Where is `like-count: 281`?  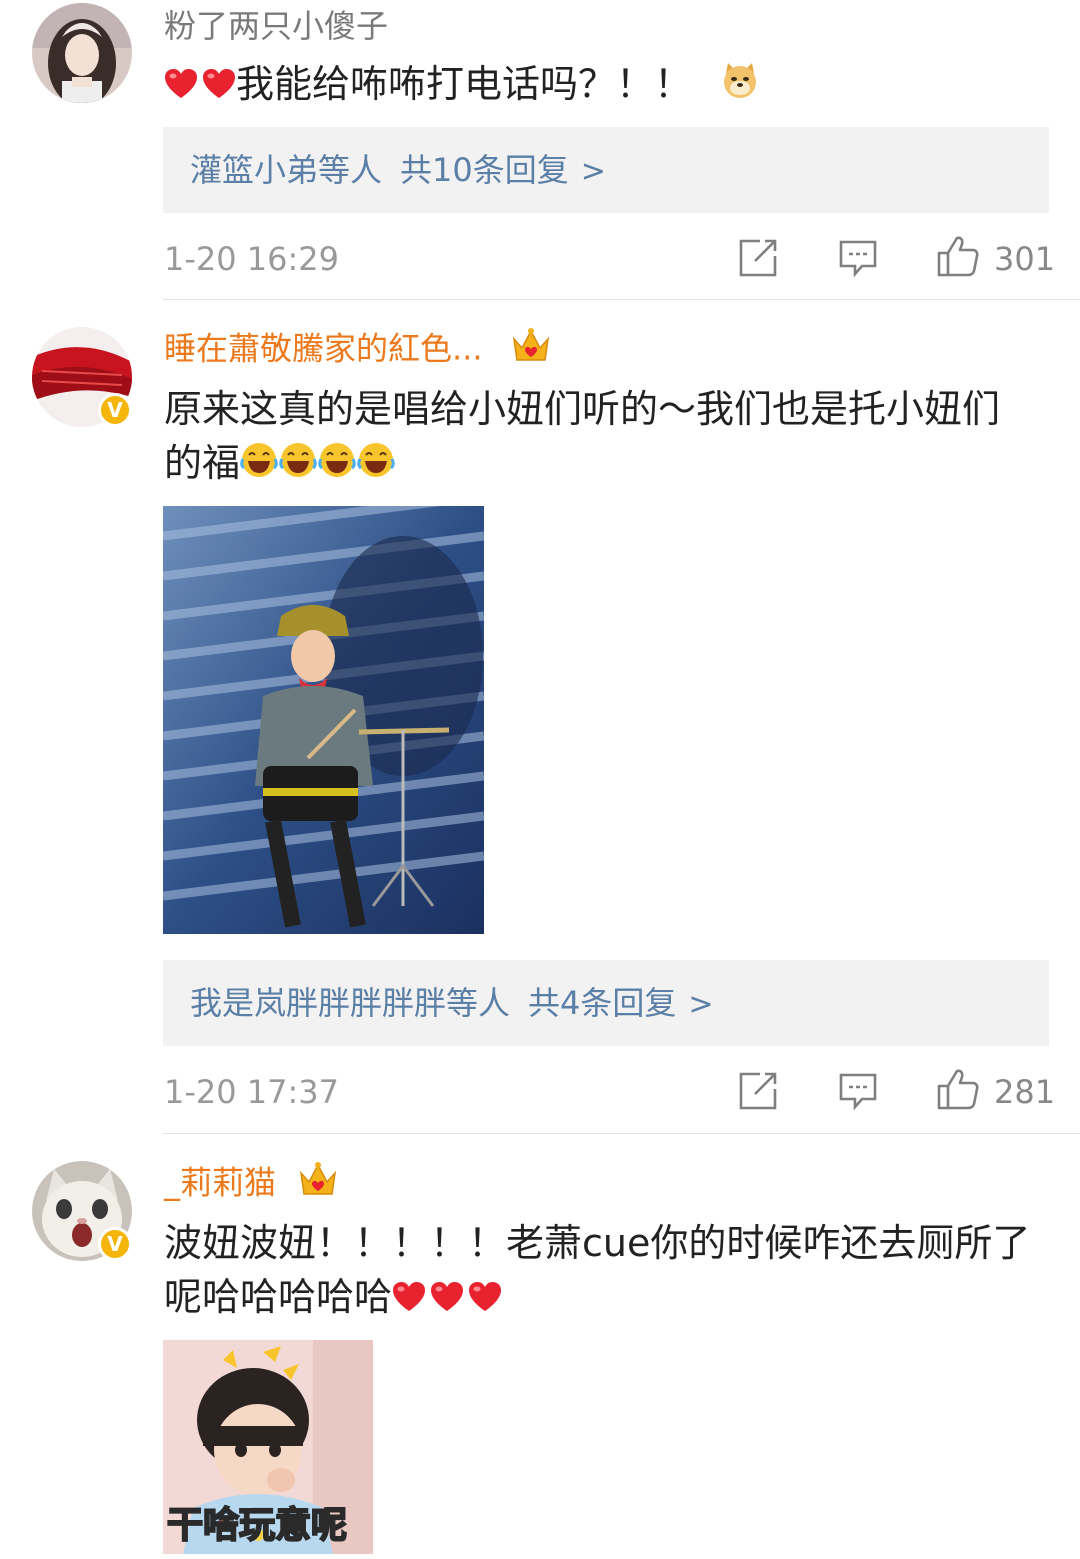 like-count: 281 is located at coordinates (1025, 1092).